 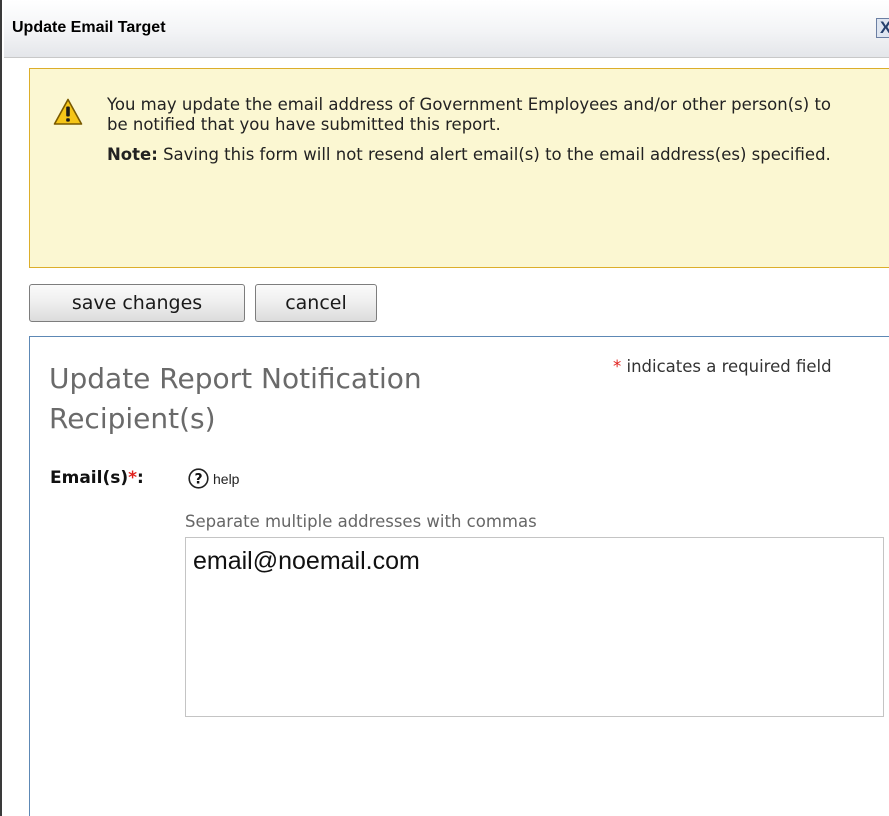 I want to click on email-hint: Separate multiple addresses with commas, so click(x=361, y=521).